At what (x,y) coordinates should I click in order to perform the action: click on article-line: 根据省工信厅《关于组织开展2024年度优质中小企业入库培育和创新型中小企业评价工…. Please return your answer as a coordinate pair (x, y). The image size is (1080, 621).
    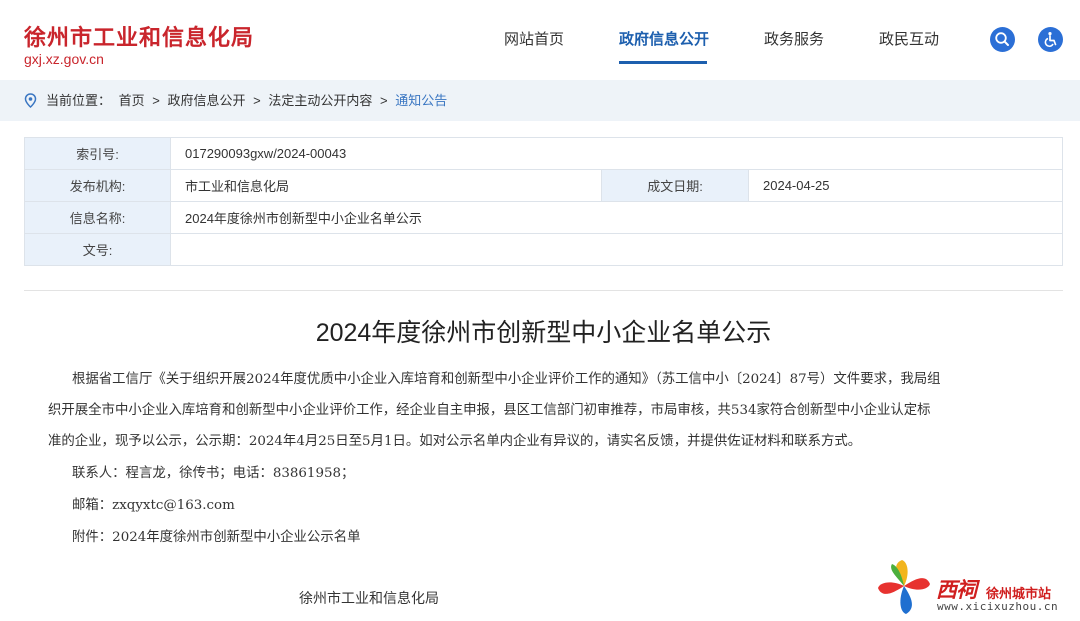
    Looking at the image, I should click on (506, 379).